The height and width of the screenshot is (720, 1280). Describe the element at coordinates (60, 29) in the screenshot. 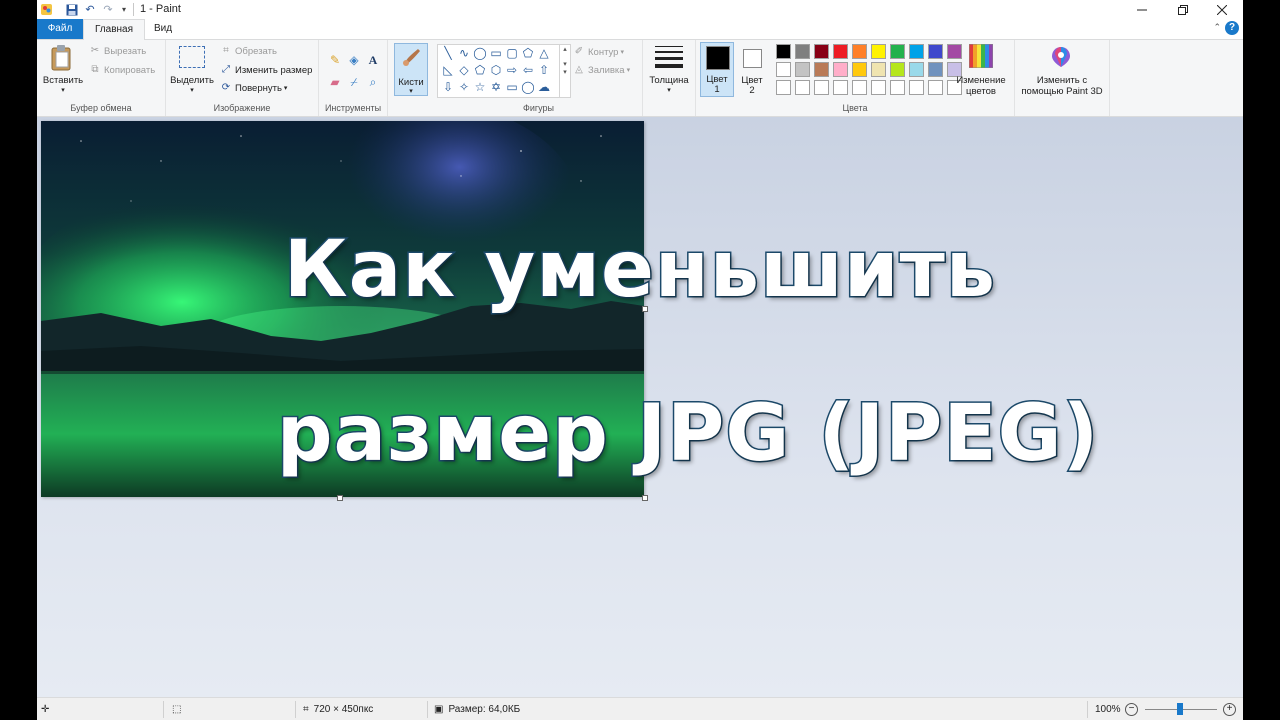

I see `tab-file: Файл` at that location.